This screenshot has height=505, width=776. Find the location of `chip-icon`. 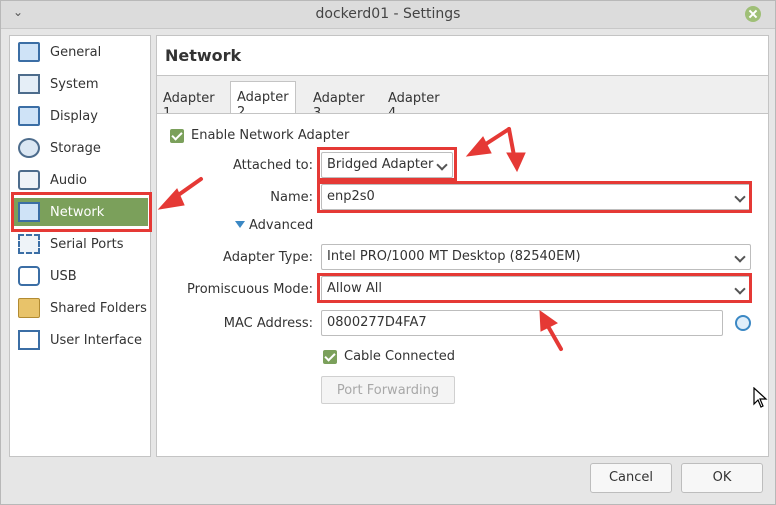

chip-icon is located at coordinates (29, 84).